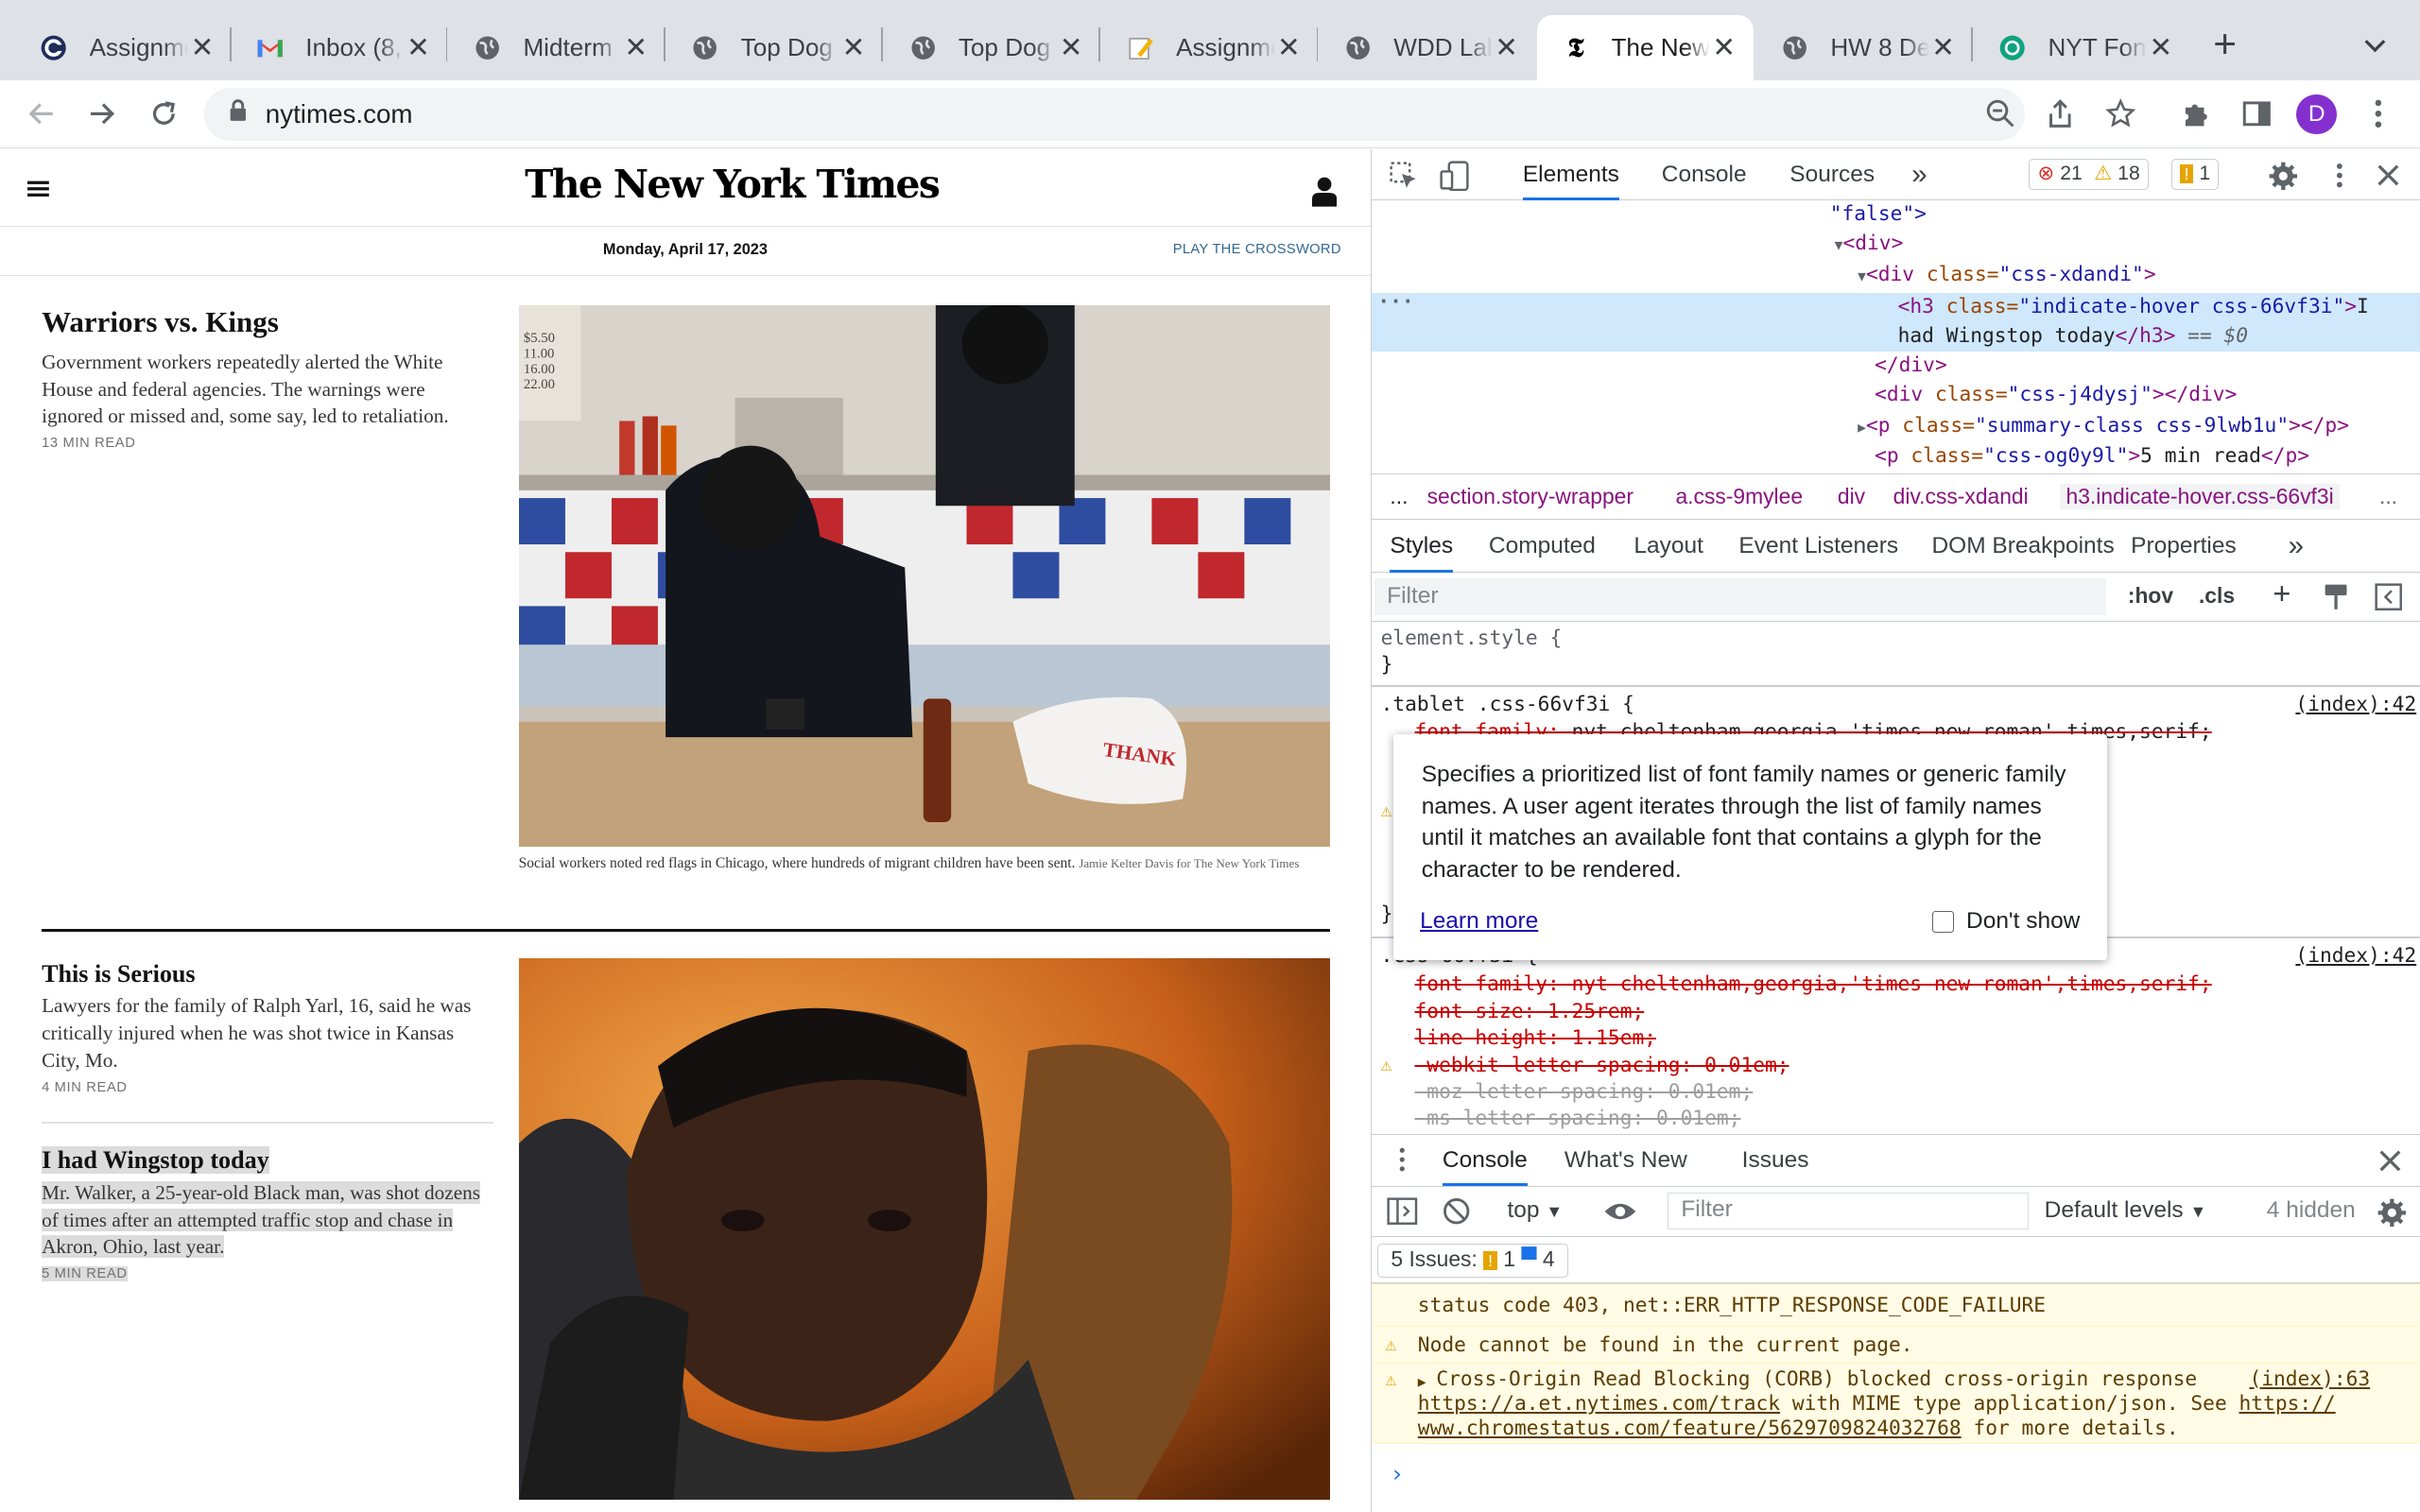  Describe the element at coordinates (1849, 1211) in the screenshot. I see `console-filter-input: Filter` at that location.